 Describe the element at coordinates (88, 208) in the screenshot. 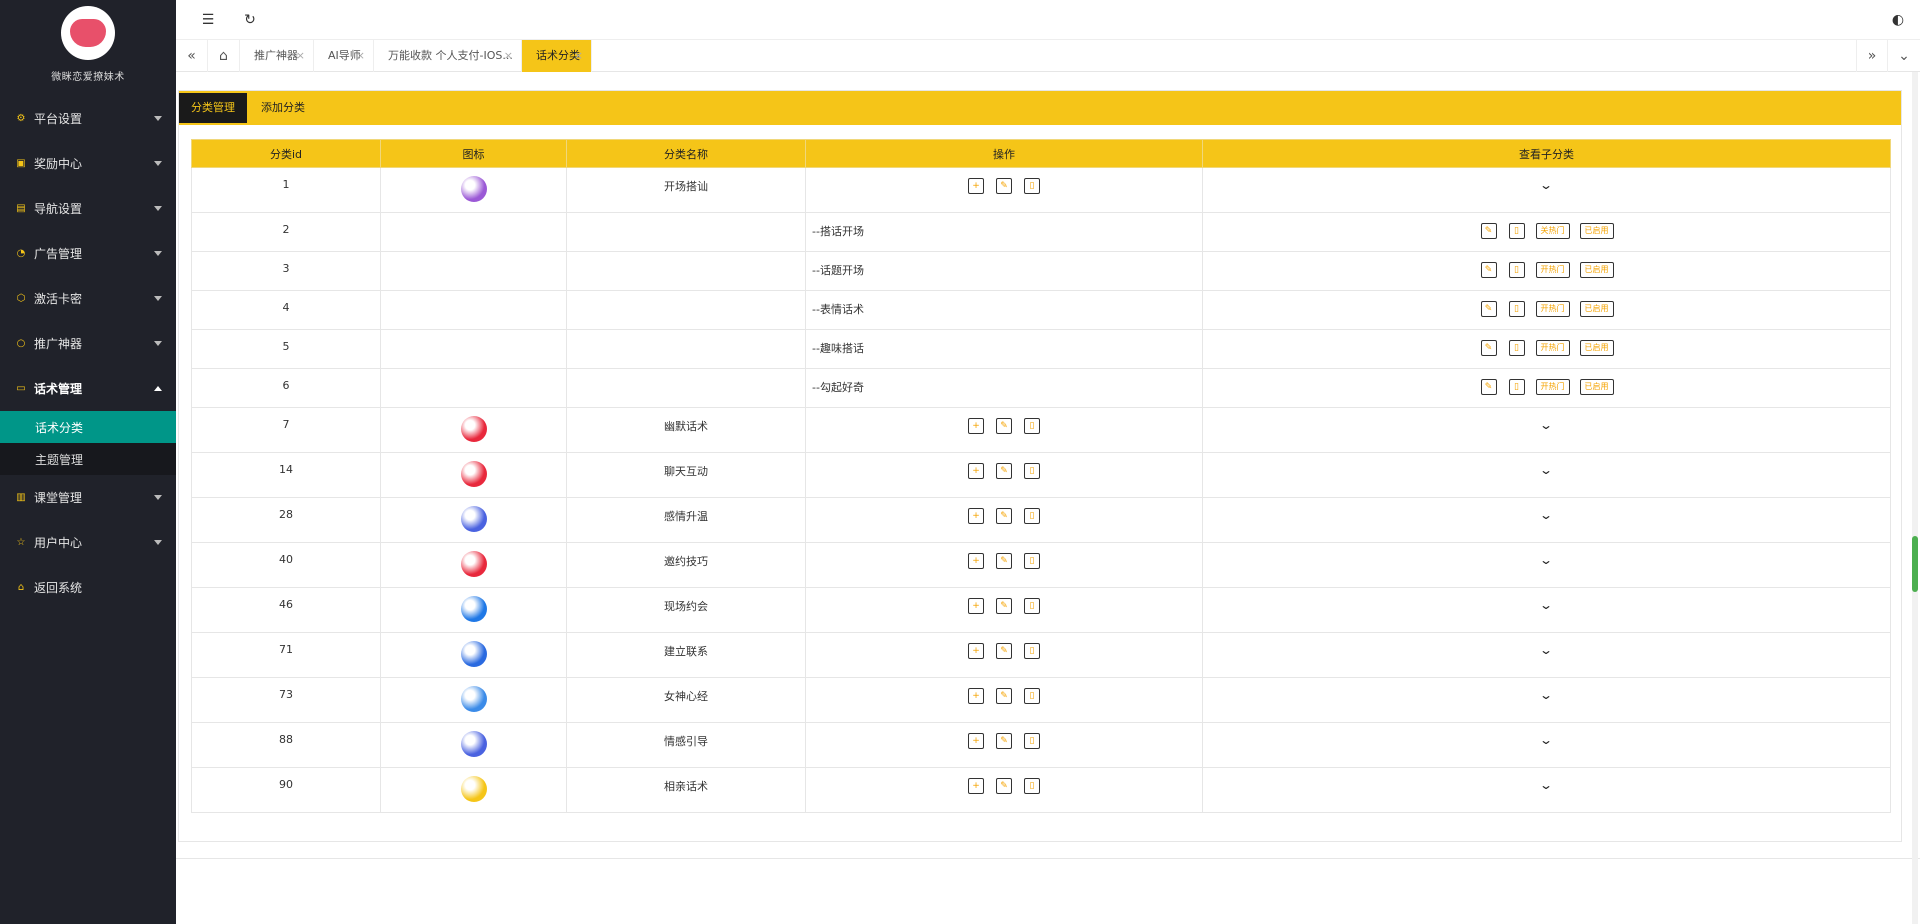

I see `sidebar-item-2: ▤ 导航设置` at that location.